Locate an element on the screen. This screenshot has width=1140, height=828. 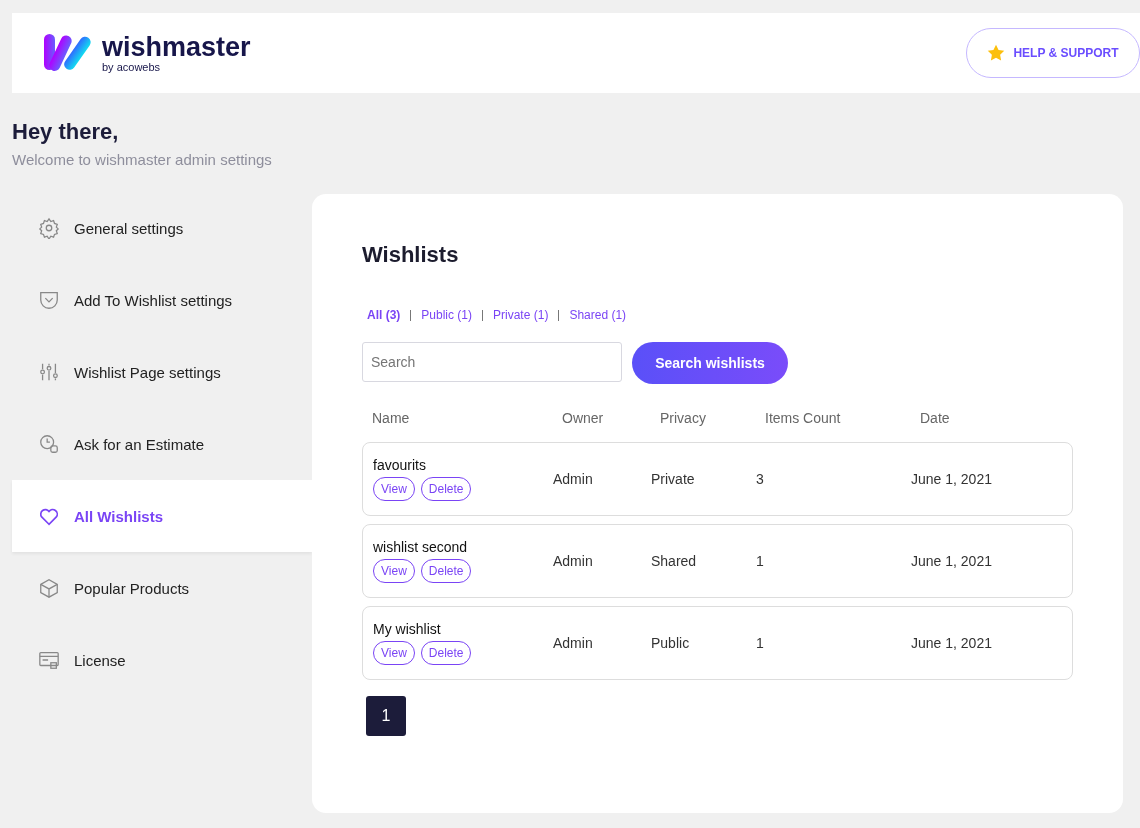
column-header: Items Count is located at coordinates (803, 418).